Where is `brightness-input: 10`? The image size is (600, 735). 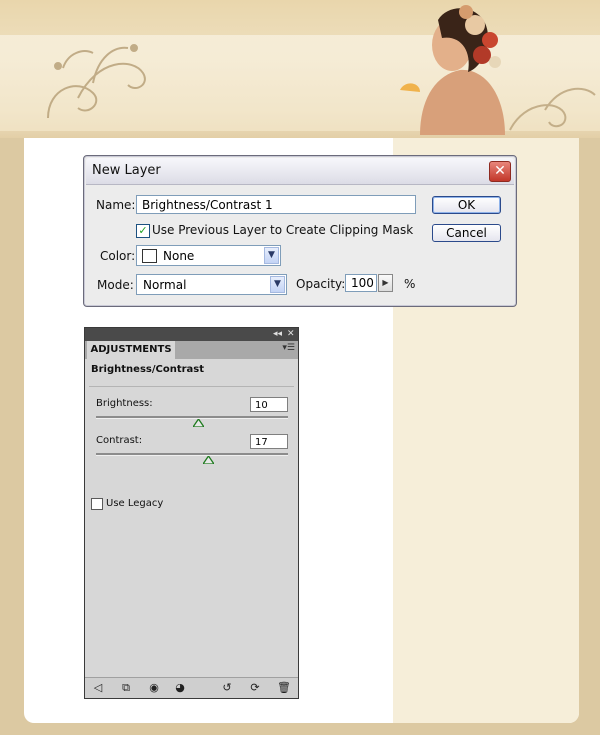 brightness-input: 10 is located at coordinates (269, 404).